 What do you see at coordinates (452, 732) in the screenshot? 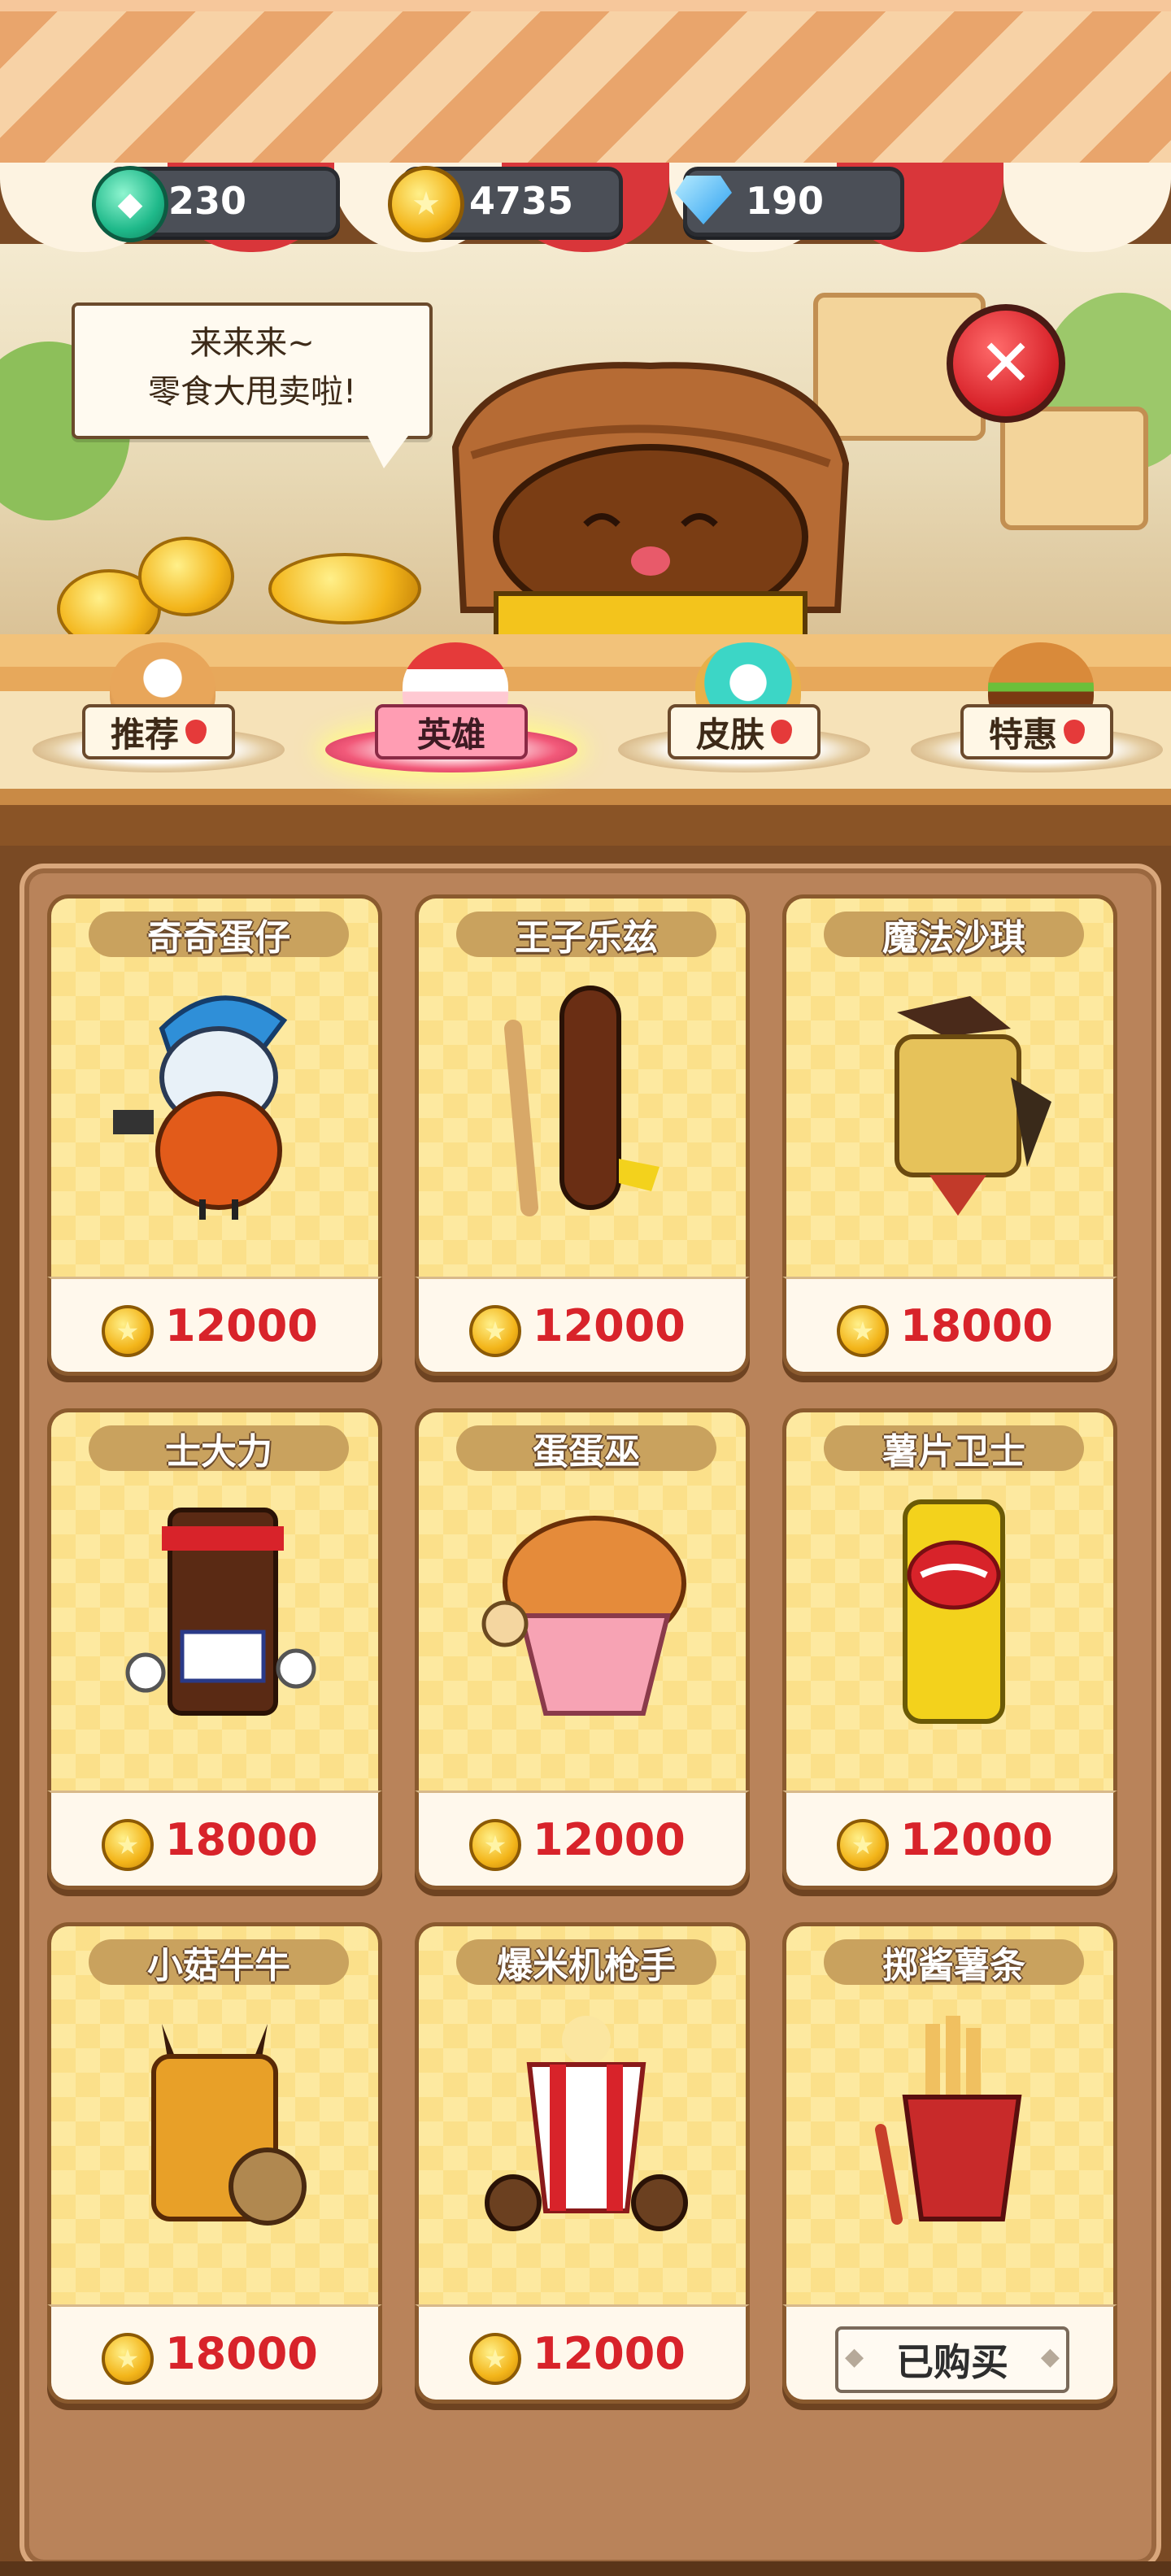
I see `tab-label: 英雄` at bounding box center [452, 732].